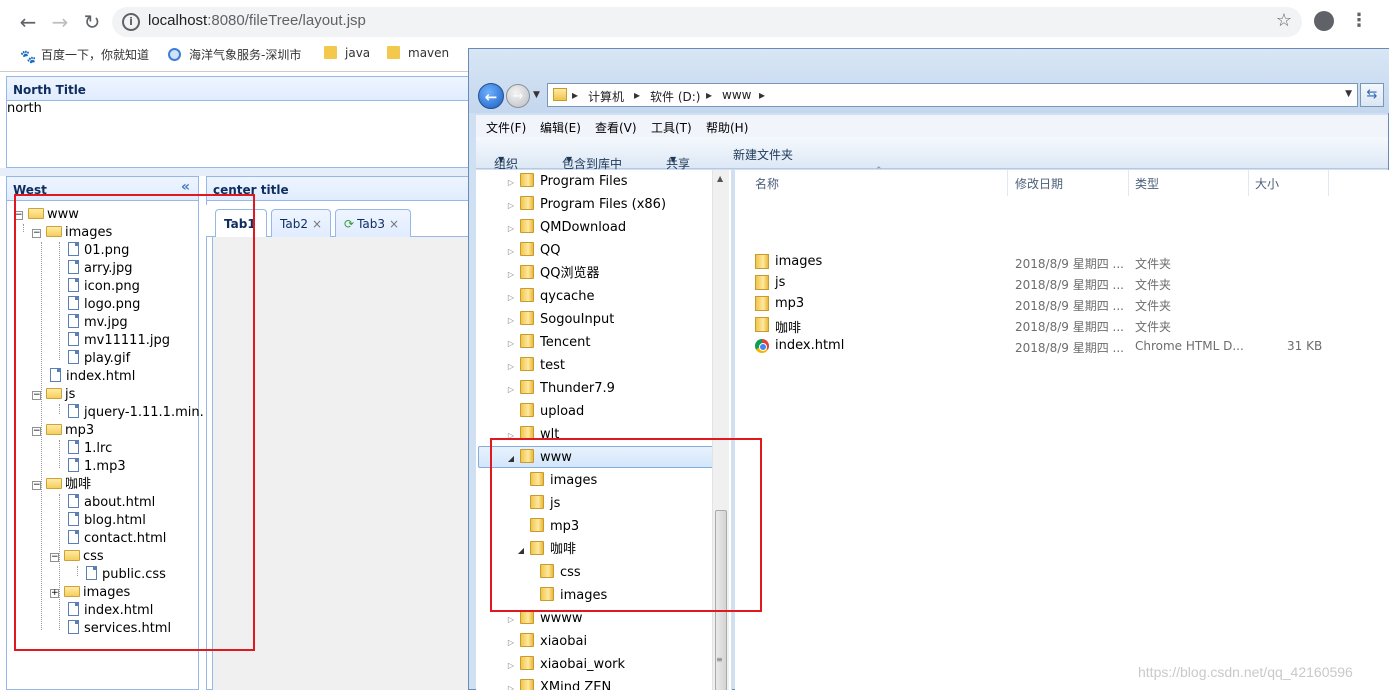 The width and height of the screenshot is (1389, 690). What do you see at coordinates (185, 187) in the screenshot?
I see `collapse-left-icon: «` at bounding box center [185, 187].